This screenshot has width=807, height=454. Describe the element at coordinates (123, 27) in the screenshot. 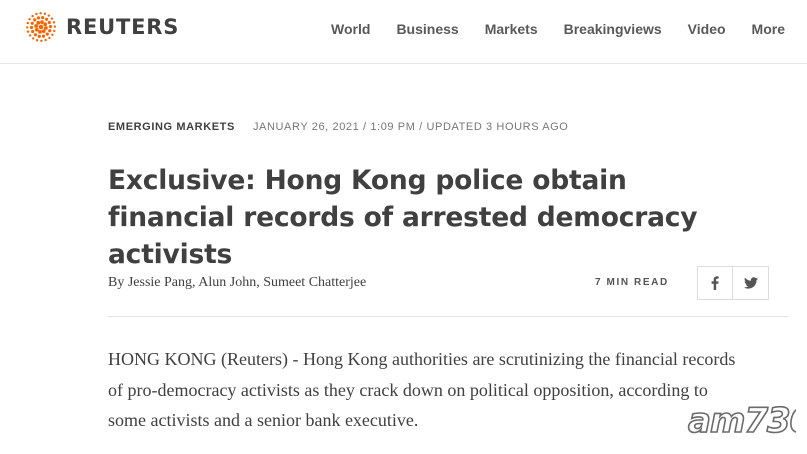

I see `logo-wordmark: REUTERS` at that location.